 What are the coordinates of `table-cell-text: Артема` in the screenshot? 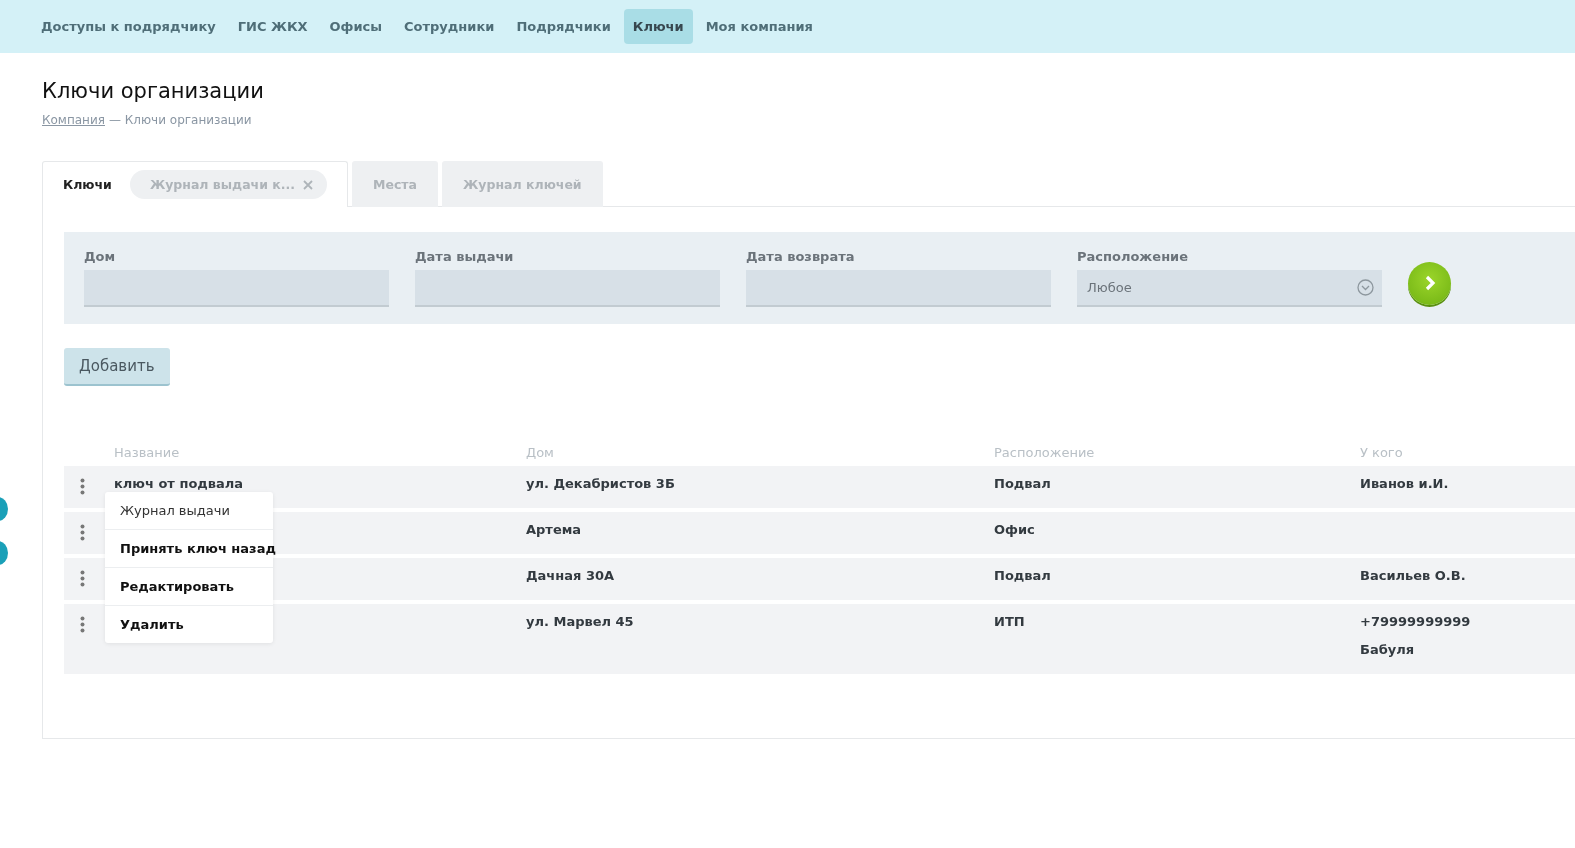 It's located at (554, 530).